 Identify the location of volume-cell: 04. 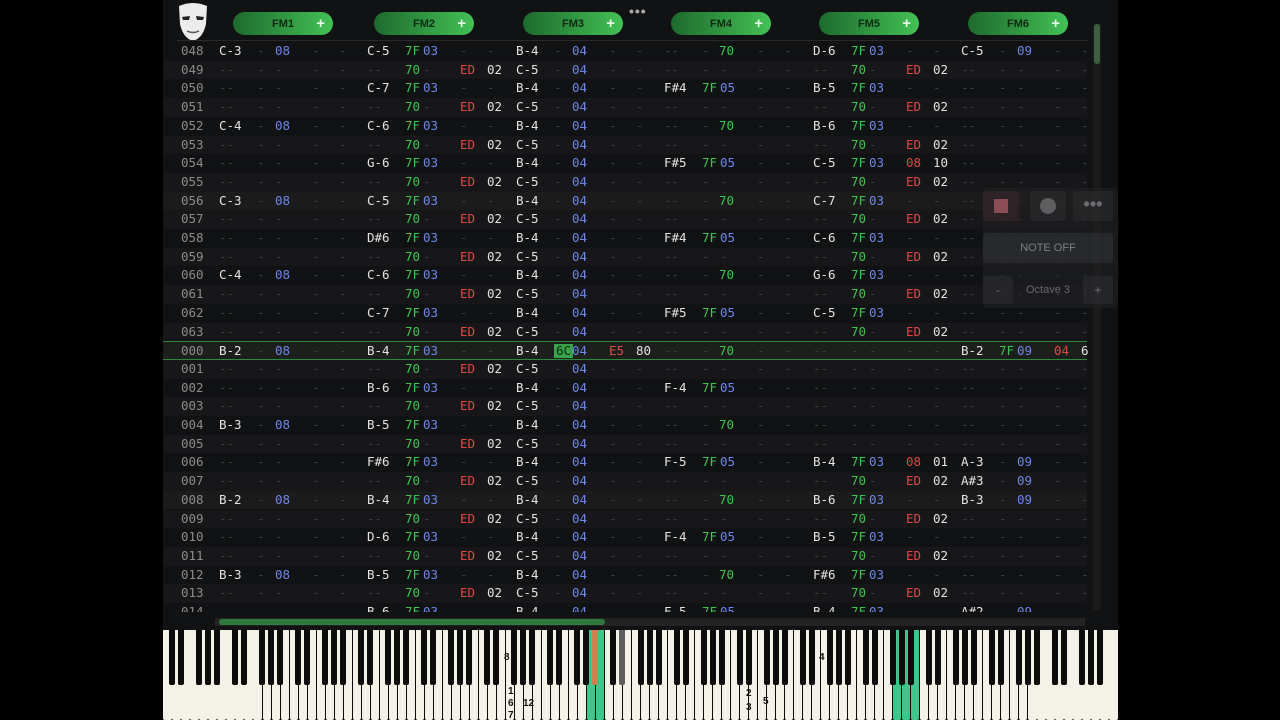
(579, 481).